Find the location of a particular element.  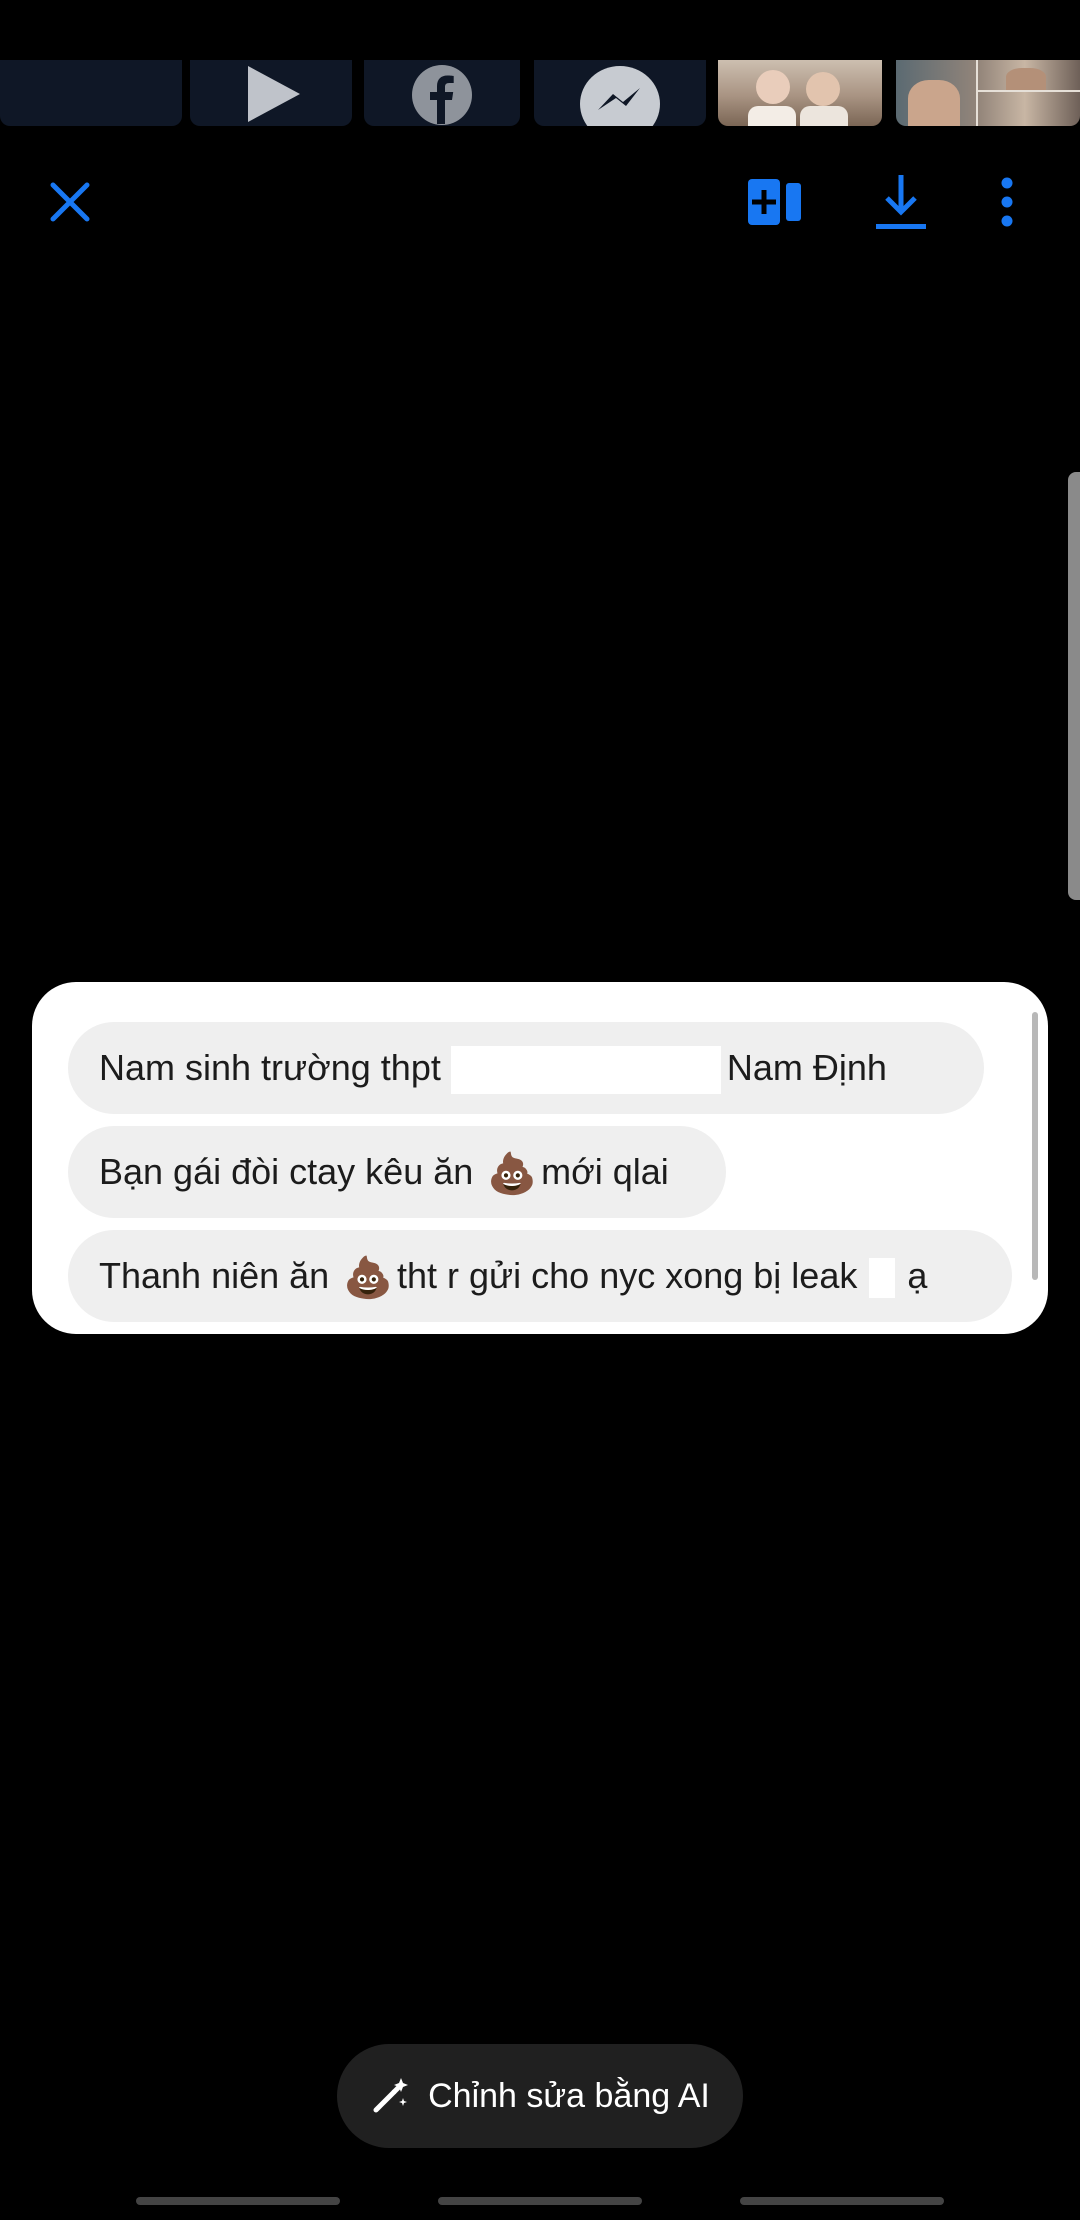

edit-with-ai-button: Chỉnh sửa bằng AI is located at coordinates (540, 2096).